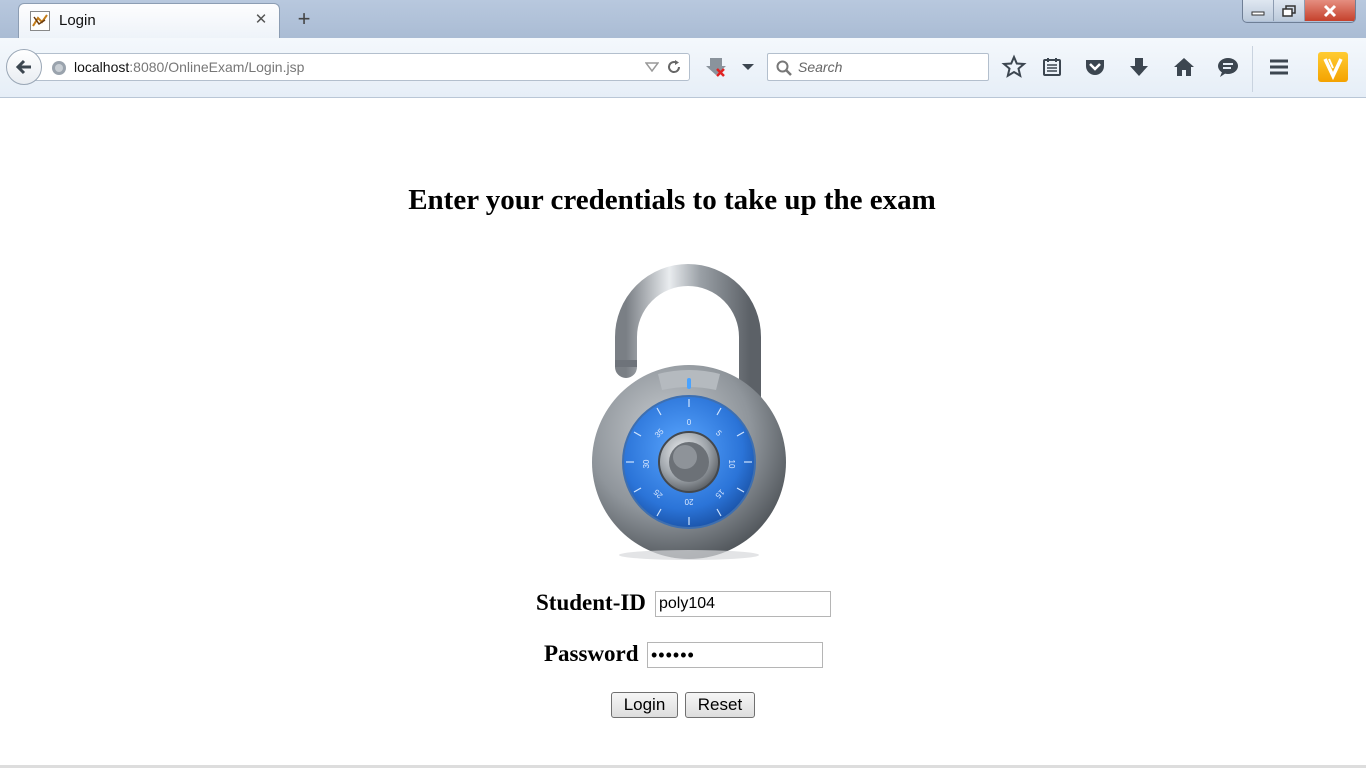 This screenshot has height=768, width=1366. I want to click on url-text: localhost:8080/OnlineExam/Login.jsp, so click(189, 67).